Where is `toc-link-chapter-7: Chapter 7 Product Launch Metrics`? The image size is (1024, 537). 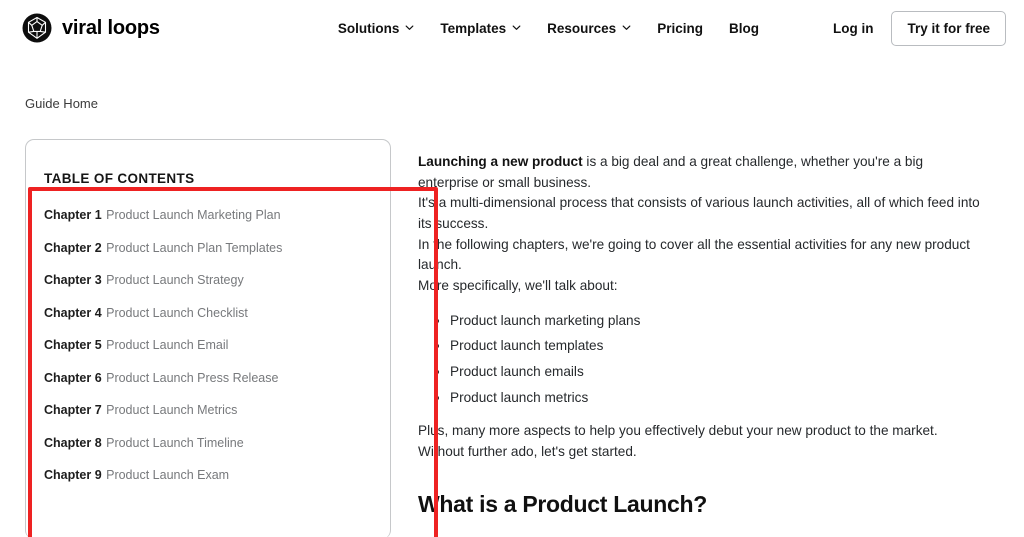 toc-link-chapter-7: Chapter 7 Product Launch Metrics is located at coordinates (217, 410).